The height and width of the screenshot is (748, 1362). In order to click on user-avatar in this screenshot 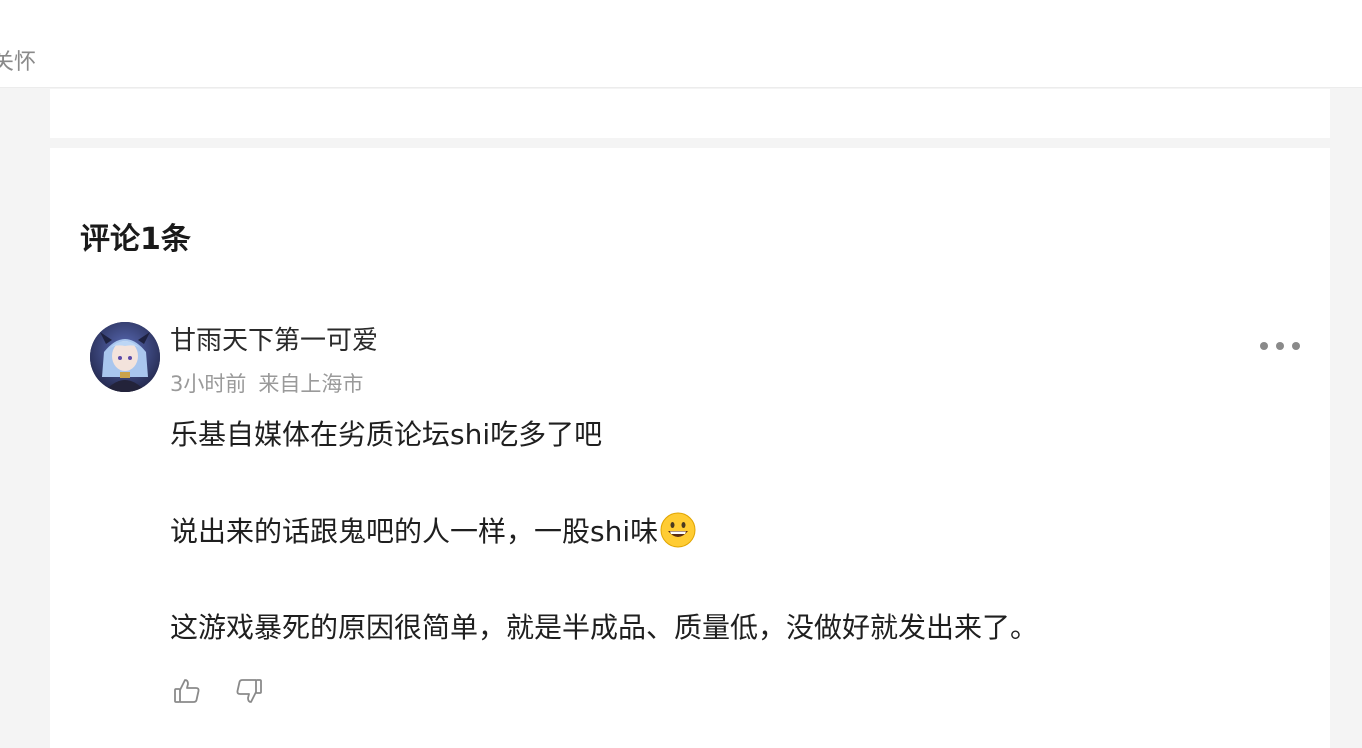, I will do `click(125, 357)`.